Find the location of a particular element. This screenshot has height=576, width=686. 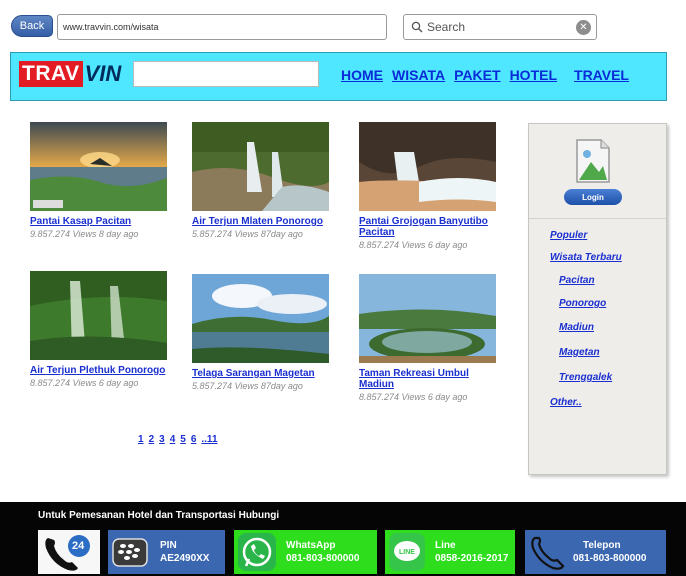

nav-paket: PAKET is located at coordinates (477, 75).